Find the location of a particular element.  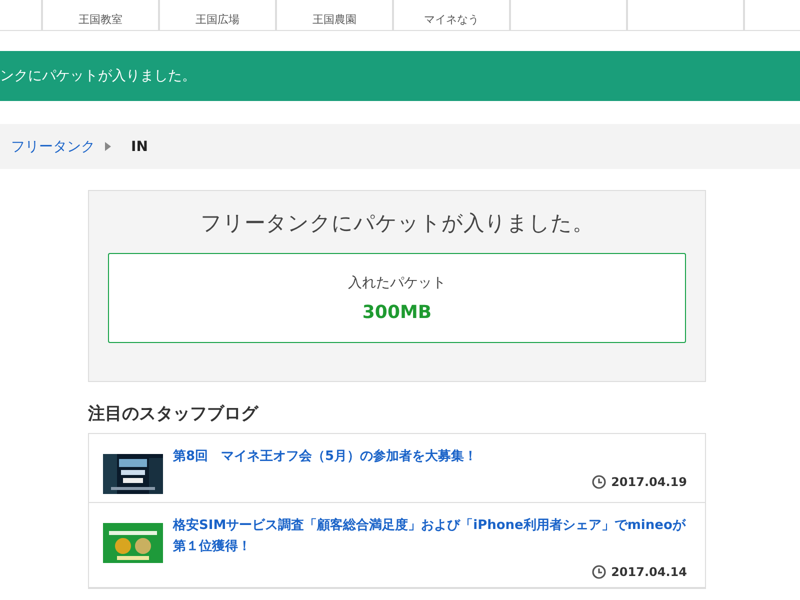

banner-message: ンクにパケットが入りました。 is located at coordinates (98, 76).